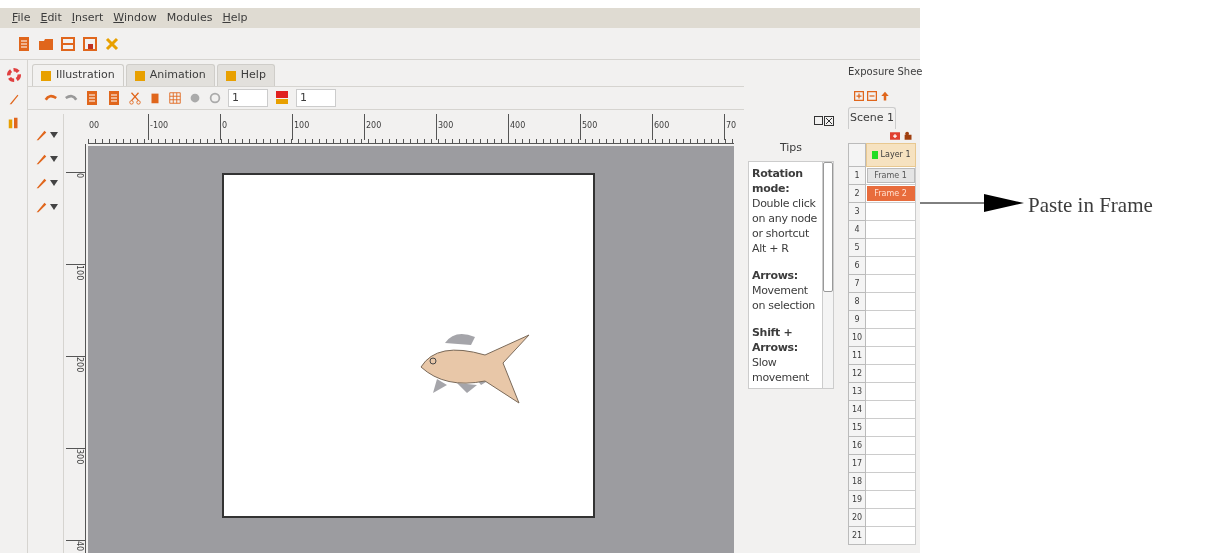 The width and height of the screenshot is (1222, 553). I want to click on row-number: 14, so click(857, 410).